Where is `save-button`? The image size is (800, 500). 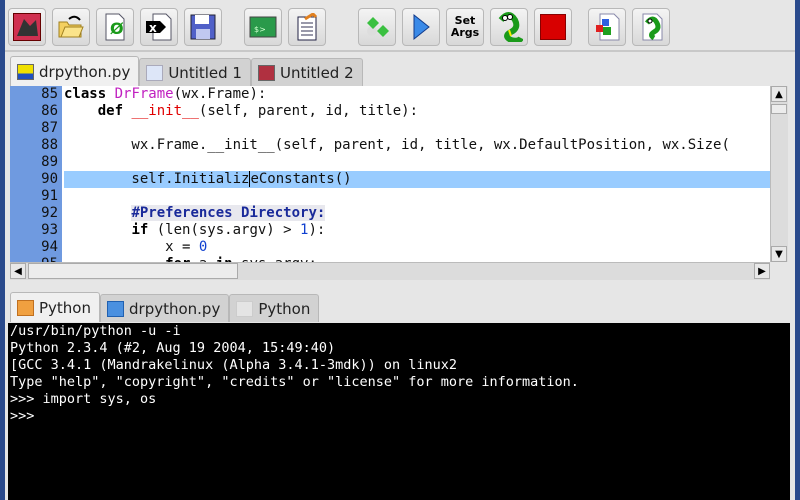 save-button is located at coordinates (203, 27).